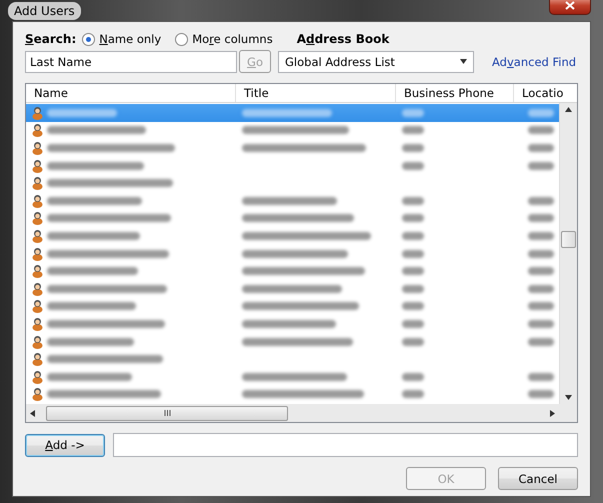 This screenshot has width=603, height=503. What do you see at coordinates (232, 39) in the screenshot?
I see `radio-label: More columns` at bounding box center [232, 39].